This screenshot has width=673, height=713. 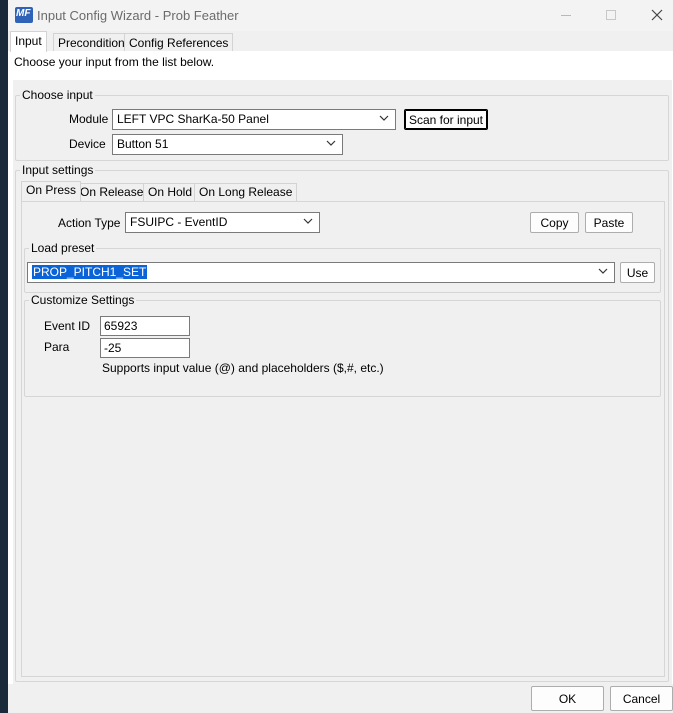 I want to click on app-logo-text: MF, so click(x=23, y=13).